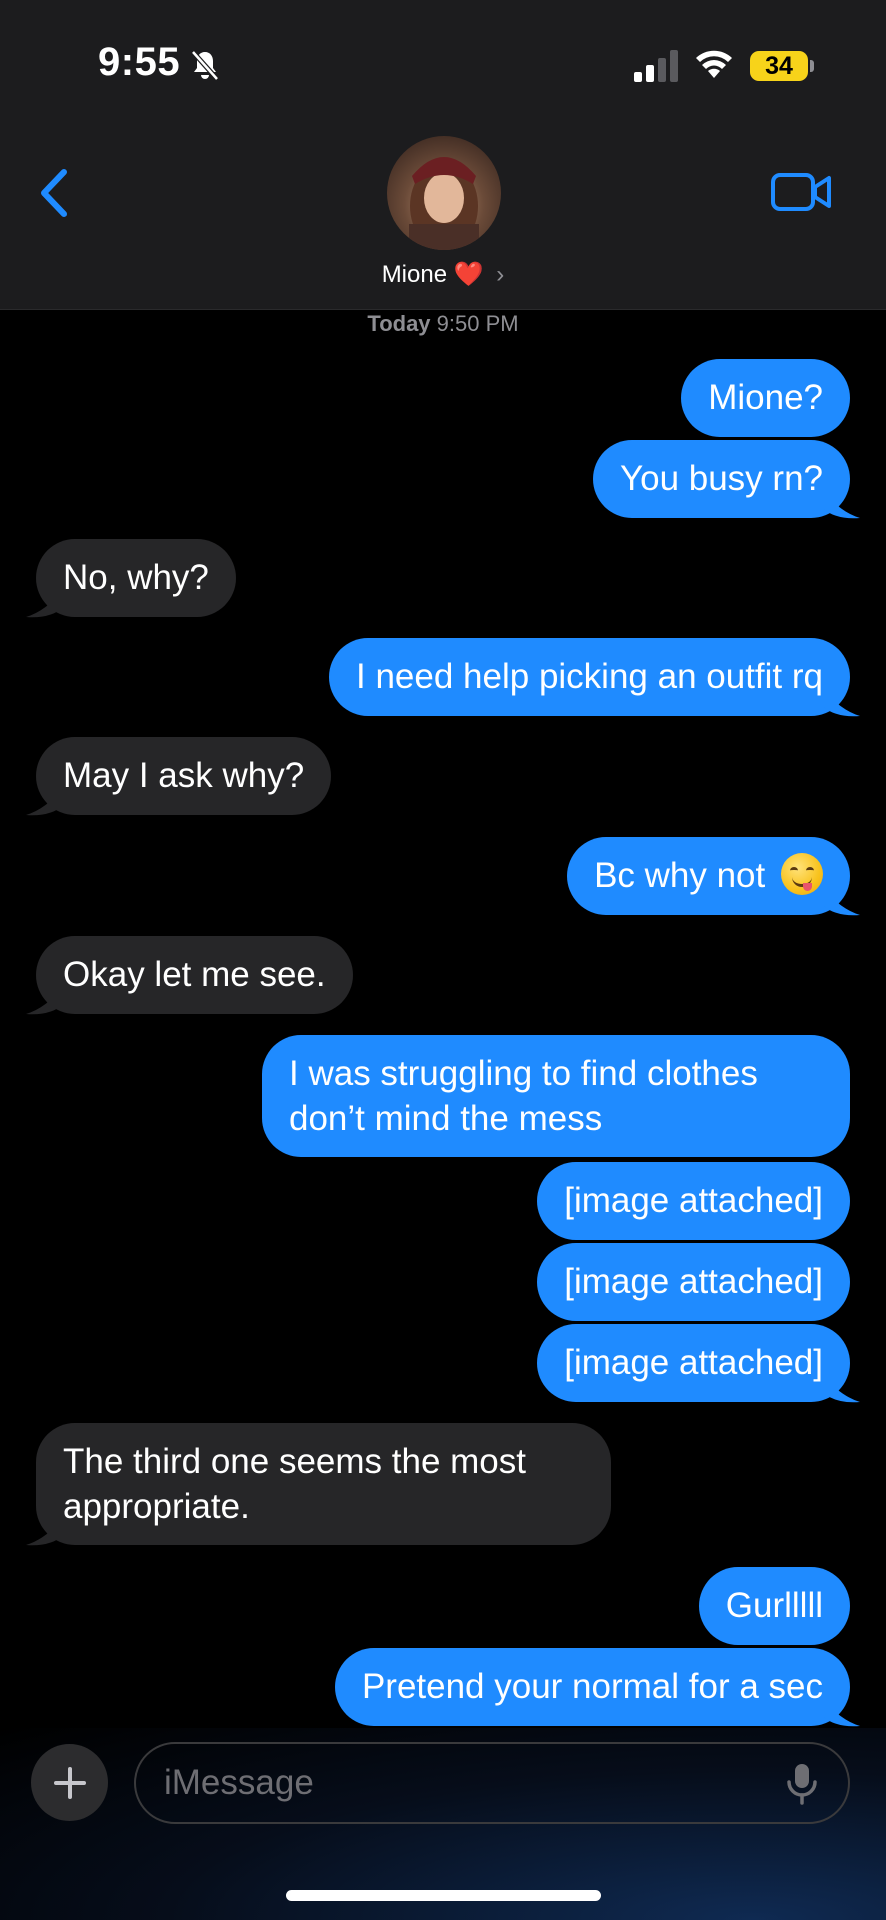  I want to click on battery-indicator: 34, so click(779, 66).